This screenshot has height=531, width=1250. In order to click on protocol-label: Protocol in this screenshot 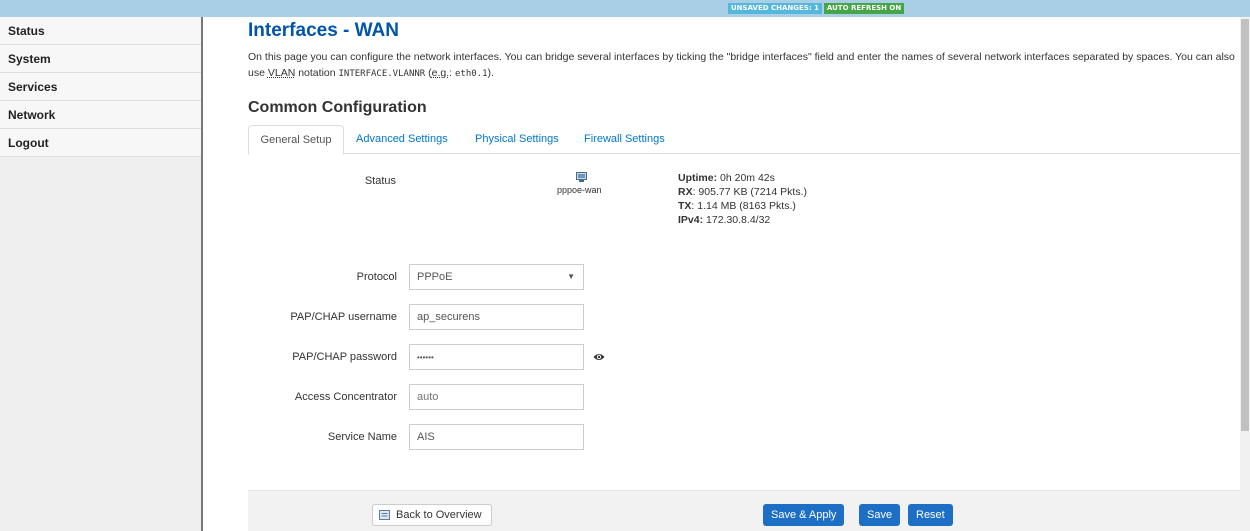, I will do `click(376, 277)`.